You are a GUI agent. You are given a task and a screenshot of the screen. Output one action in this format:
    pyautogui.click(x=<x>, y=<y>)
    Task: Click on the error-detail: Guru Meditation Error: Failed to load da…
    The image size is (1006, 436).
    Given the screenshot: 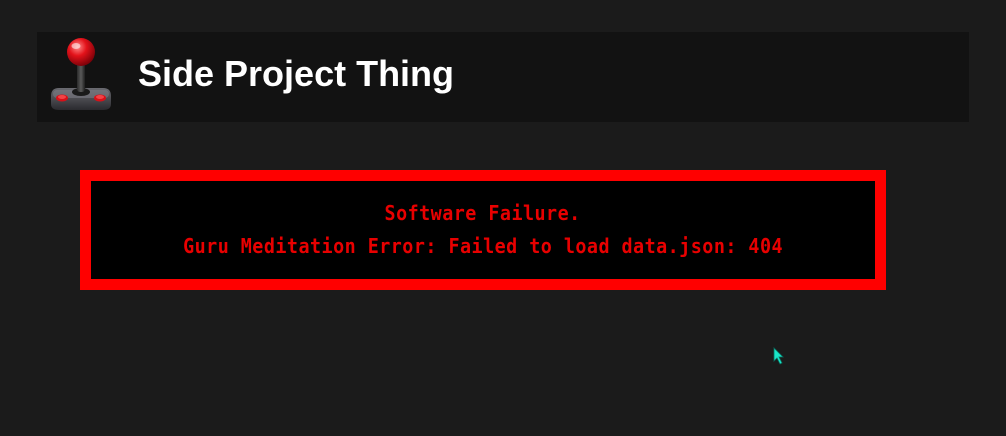 What is the action you would take?
    pyautogui.click(x=483, y=246)
    